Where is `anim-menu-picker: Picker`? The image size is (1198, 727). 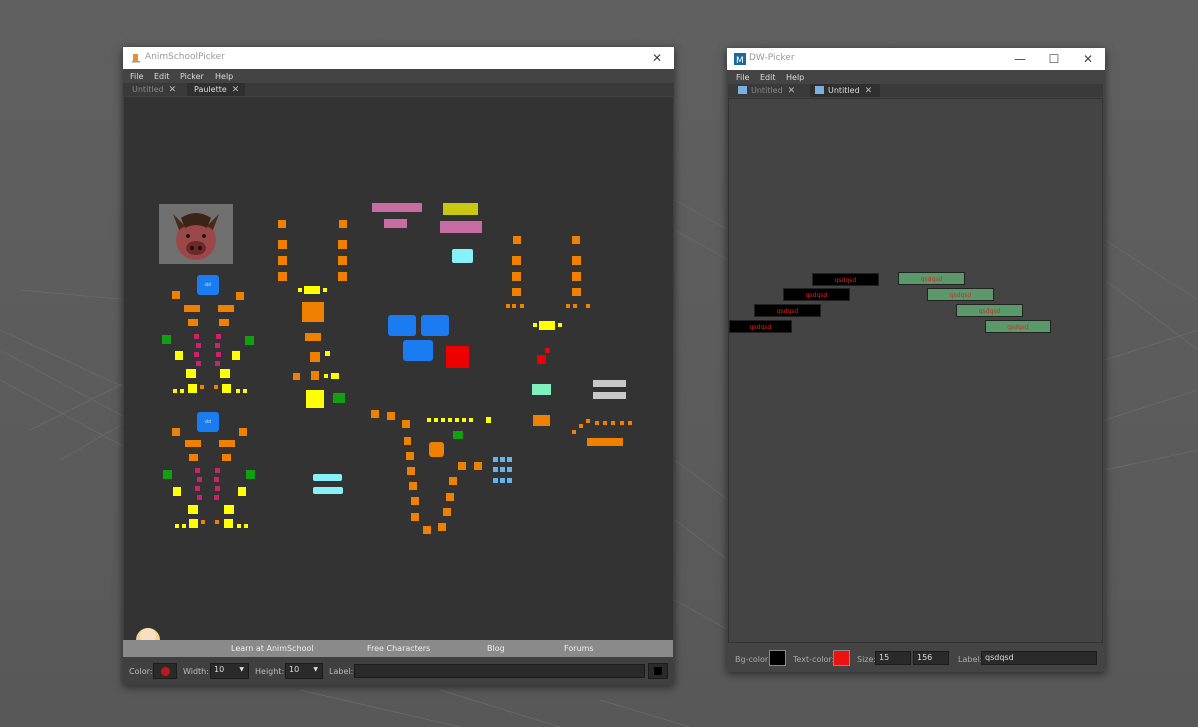 anim-menu-picker: Picker is located at coordinates (192, 76).